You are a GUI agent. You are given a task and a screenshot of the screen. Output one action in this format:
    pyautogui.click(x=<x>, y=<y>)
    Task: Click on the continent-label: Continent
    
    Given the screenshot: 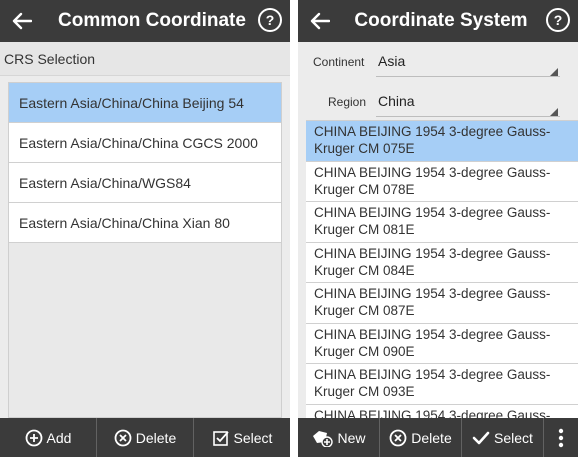 What is the action you would take?
    pyautogui.click(x=339, y=62)
    